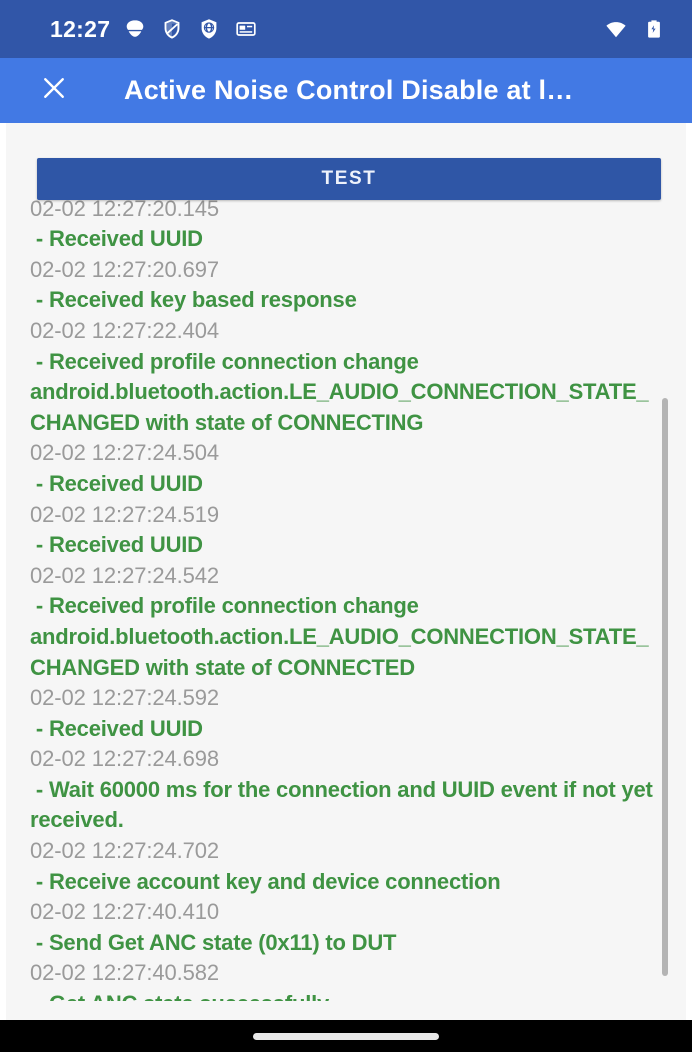 The width and height of the screenshot is (692, 1052). Describe the element at coordinates (347, 468) in the screenshot. I see `log-entry: 02-02 12:27:24.504 - Received UUID` at that location.